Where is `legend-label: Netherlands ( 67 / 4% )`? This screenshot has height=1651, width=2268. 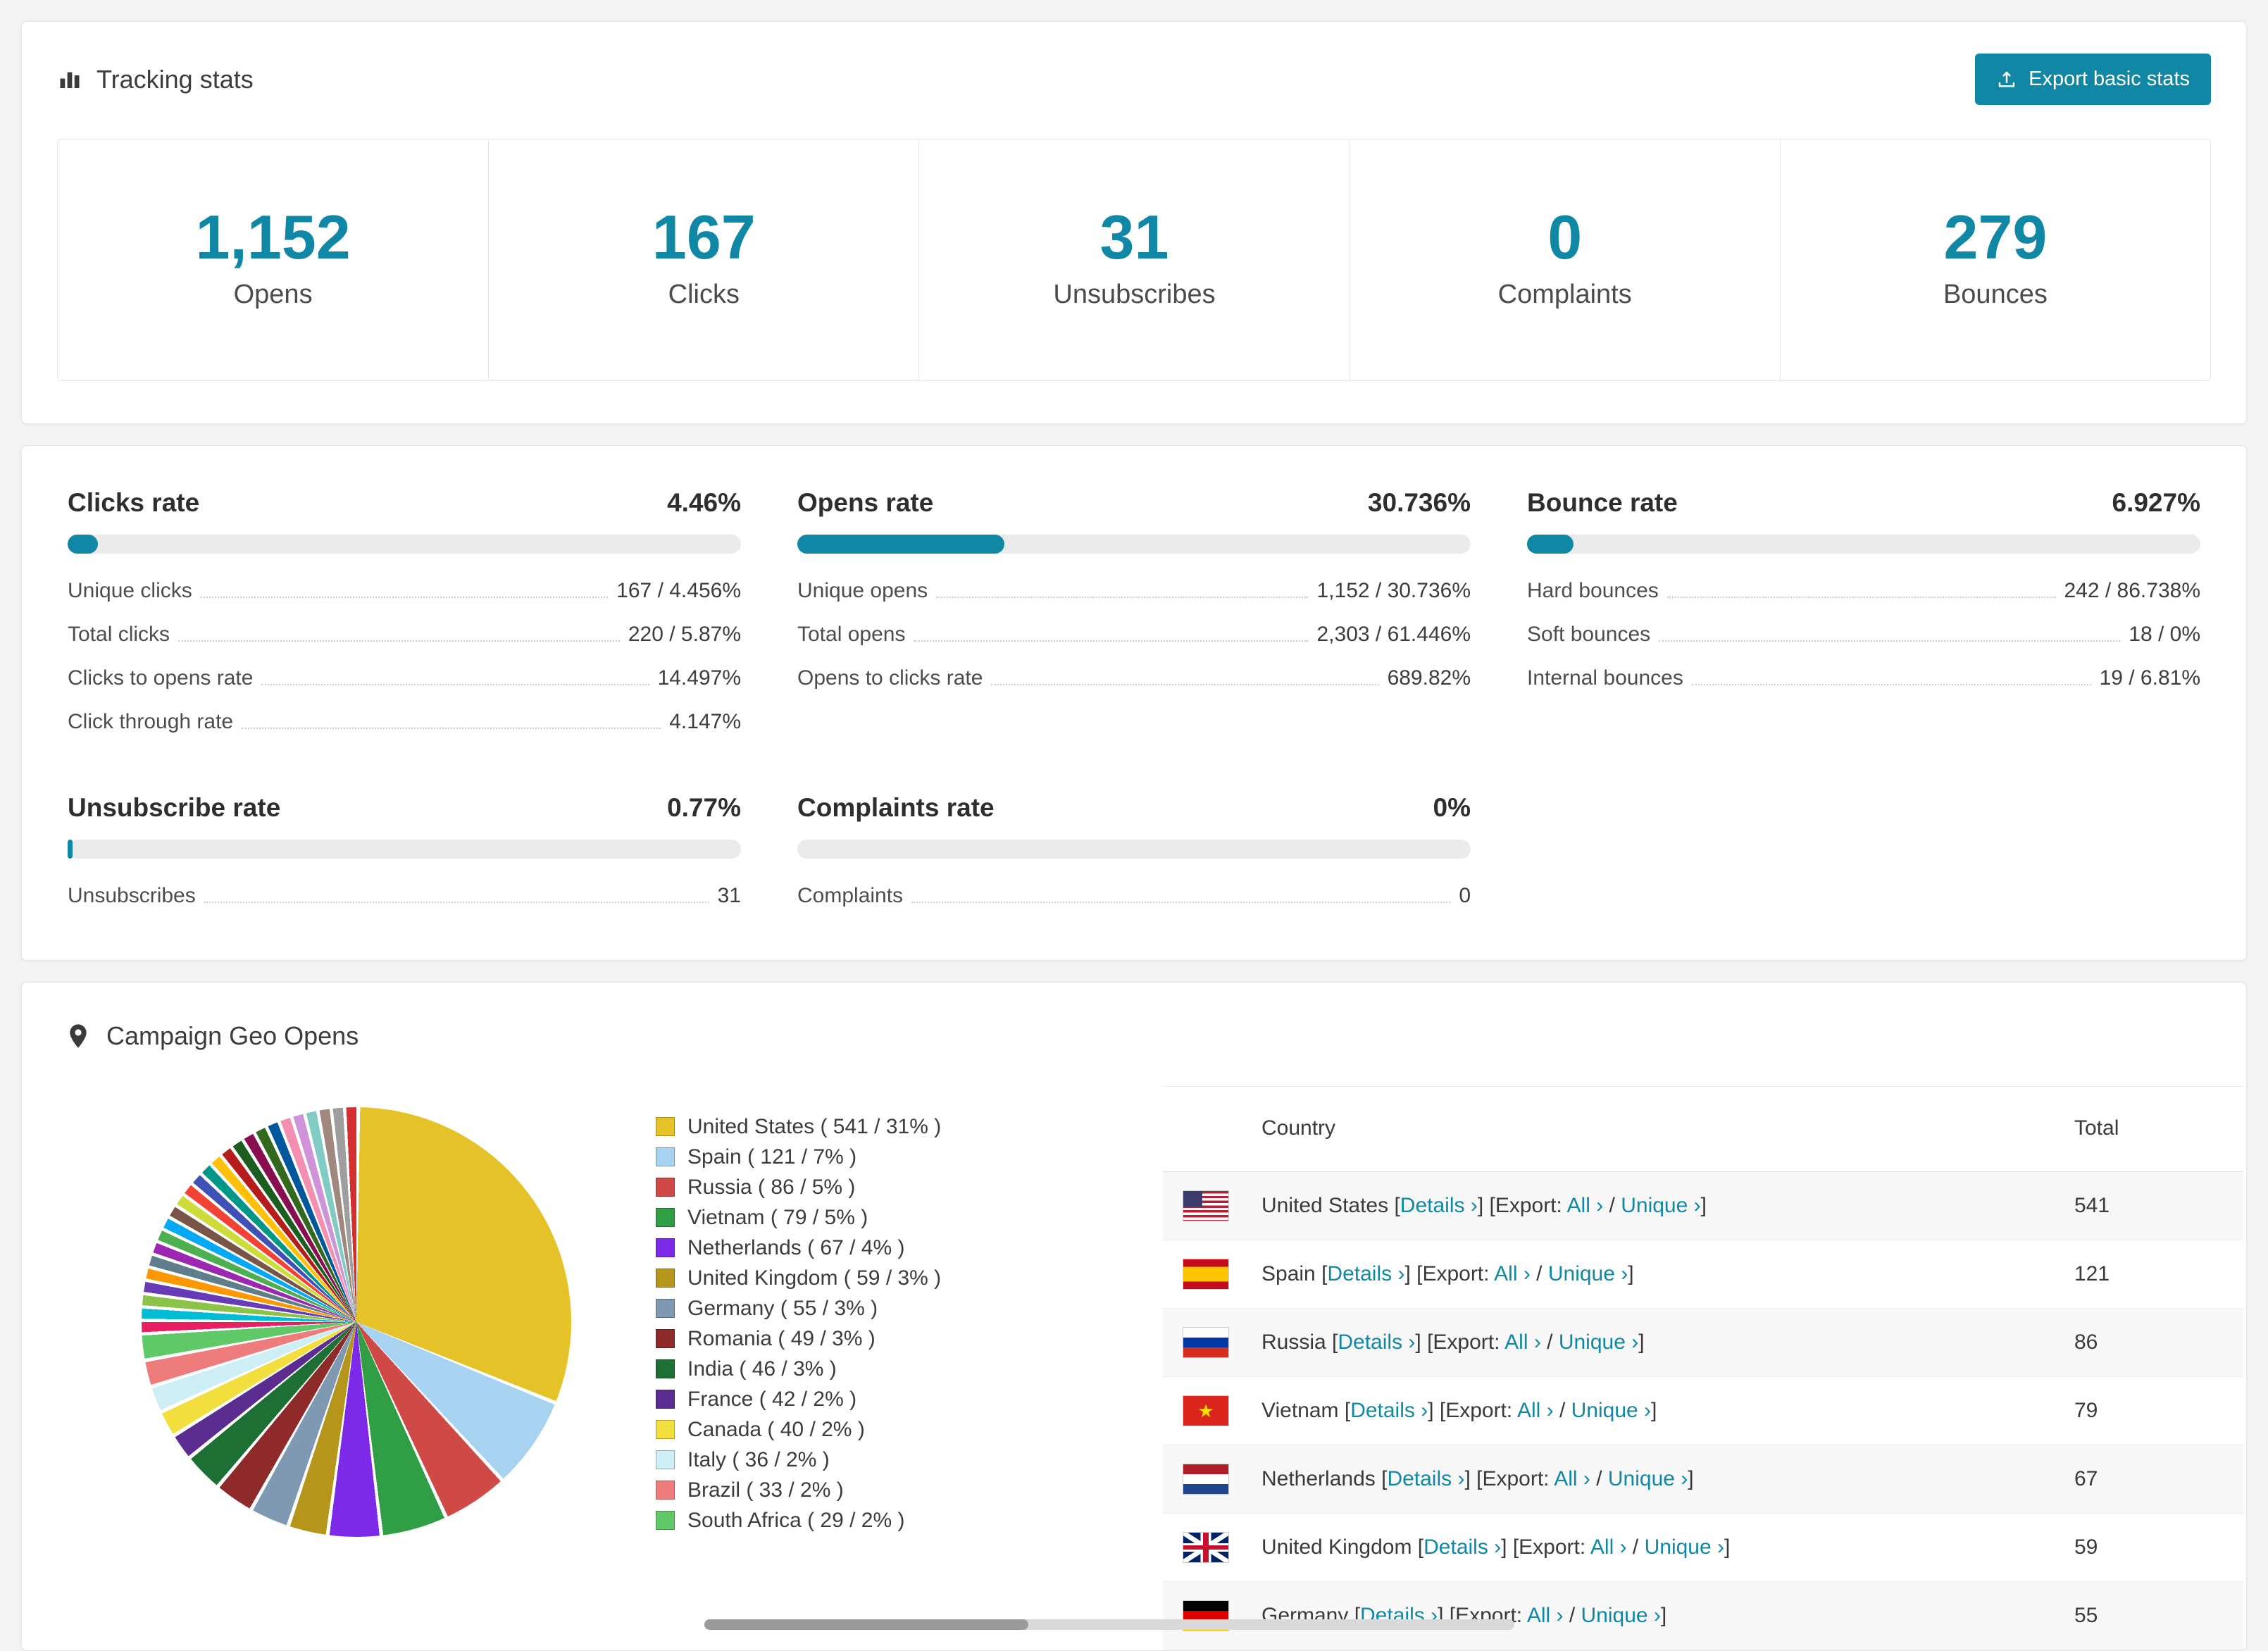
legend-label: Netherlands ( 67 / 4% ) is located at coordinates (796, 1247).